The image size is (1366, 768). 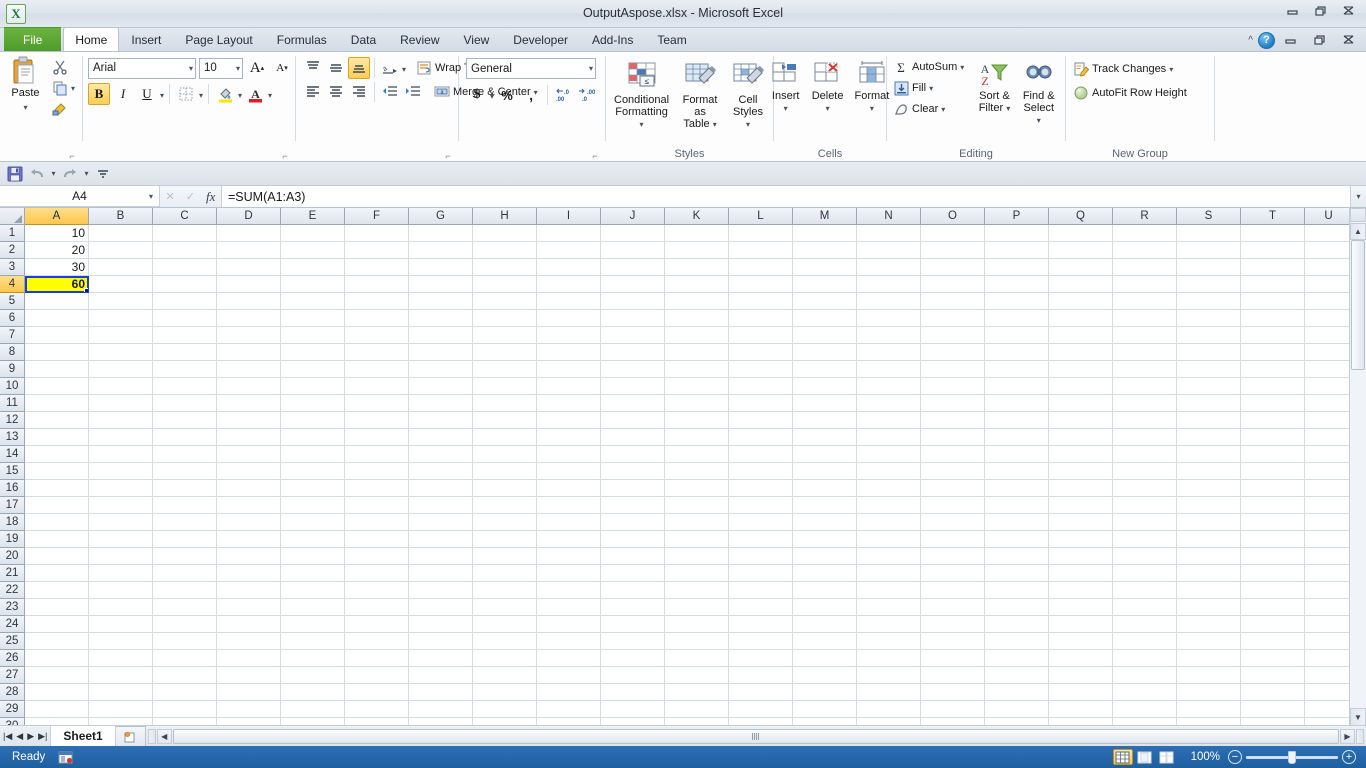 What do you see at coordinates (12, 267) in the screenshot?
I see `row-header-3: 3` at bounding box center [12, 267].